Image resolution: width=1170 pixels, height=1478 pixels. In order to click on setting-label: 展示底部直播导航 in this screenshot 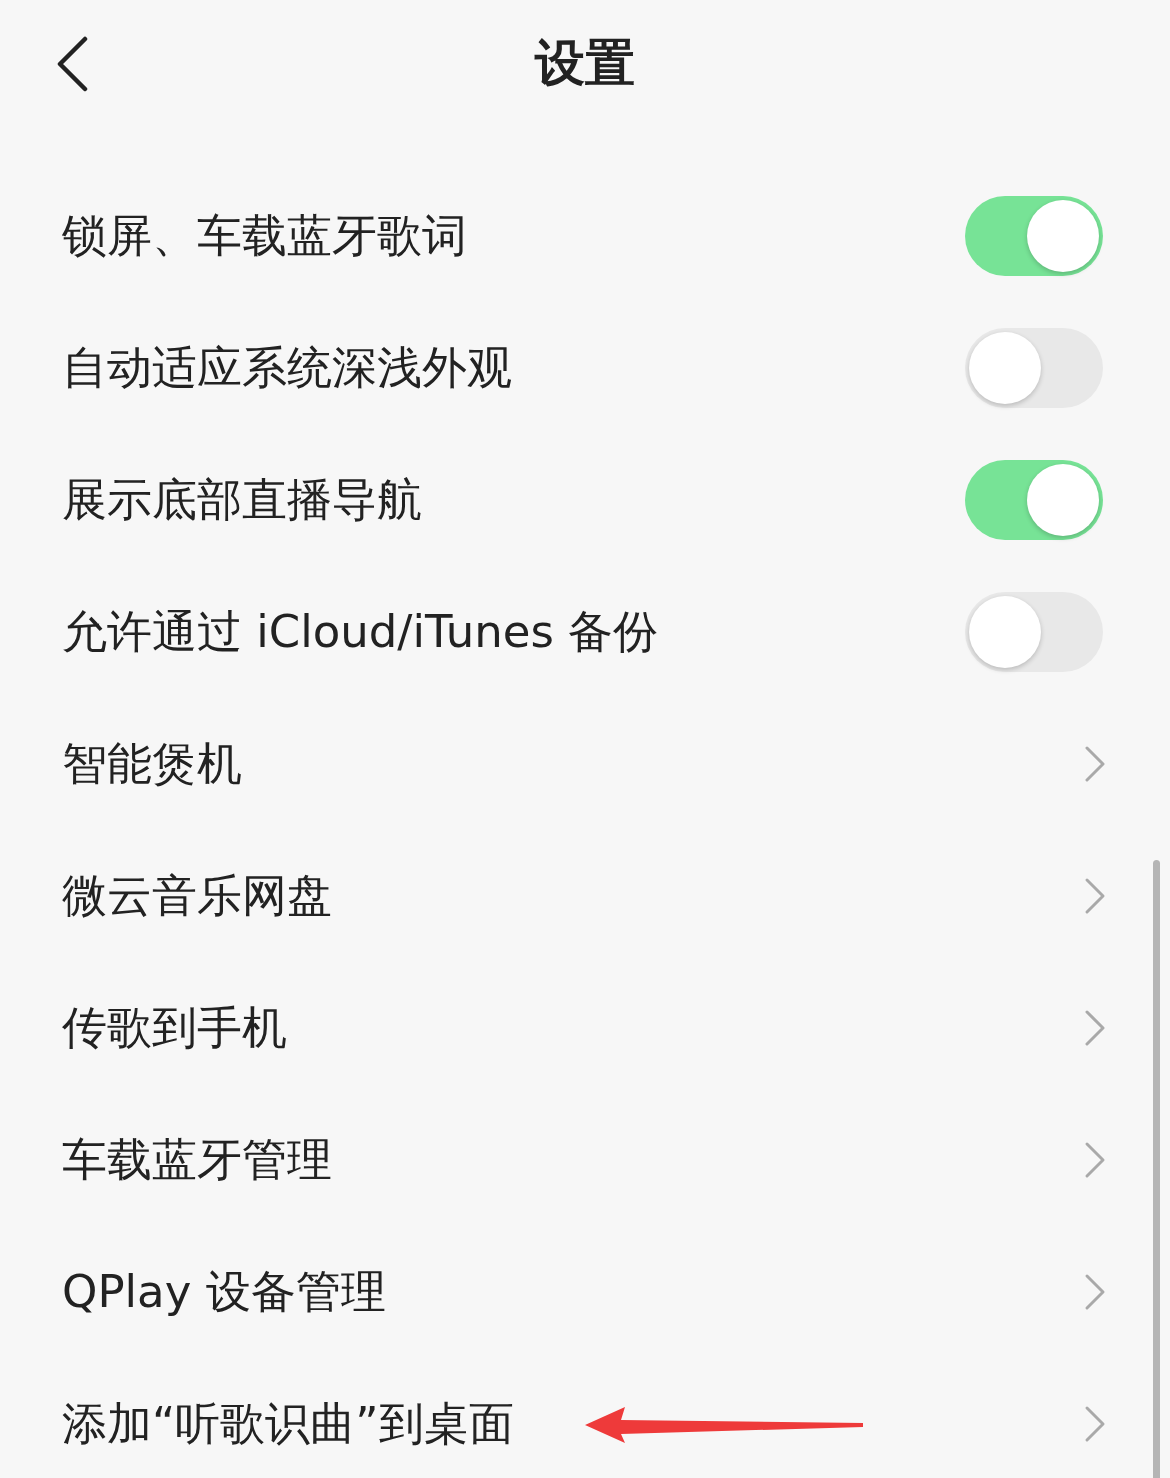, I will do `click(242, 500)`.